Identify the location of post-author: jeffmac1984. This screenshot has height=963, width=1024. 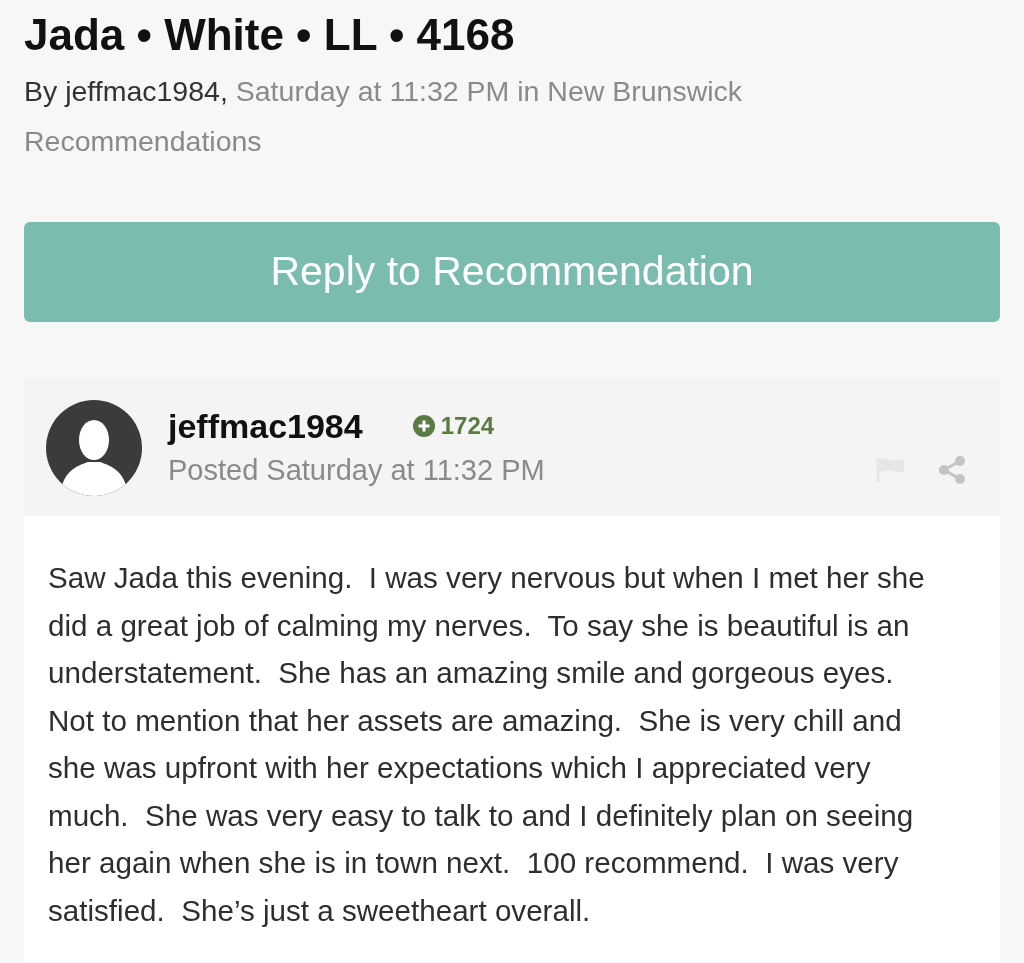
(265, 426).